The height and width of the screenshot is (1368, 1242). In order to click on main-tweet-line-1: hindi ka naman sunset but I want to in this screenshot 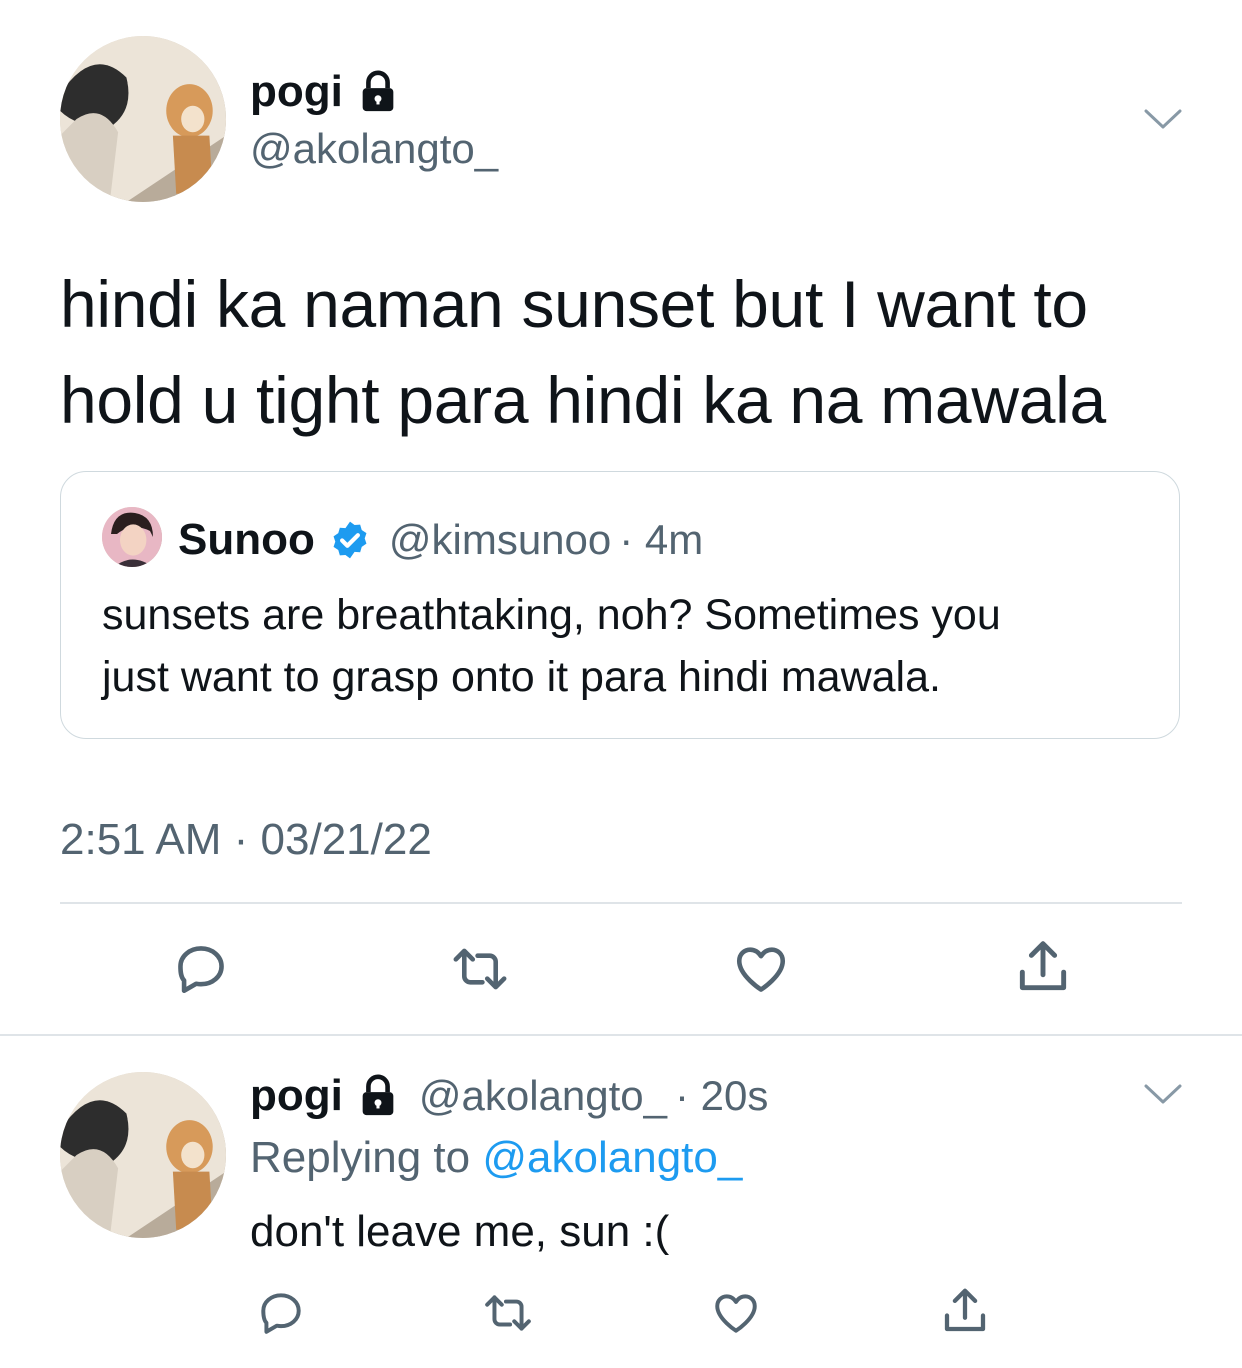, I will do `click(574, 304)`.